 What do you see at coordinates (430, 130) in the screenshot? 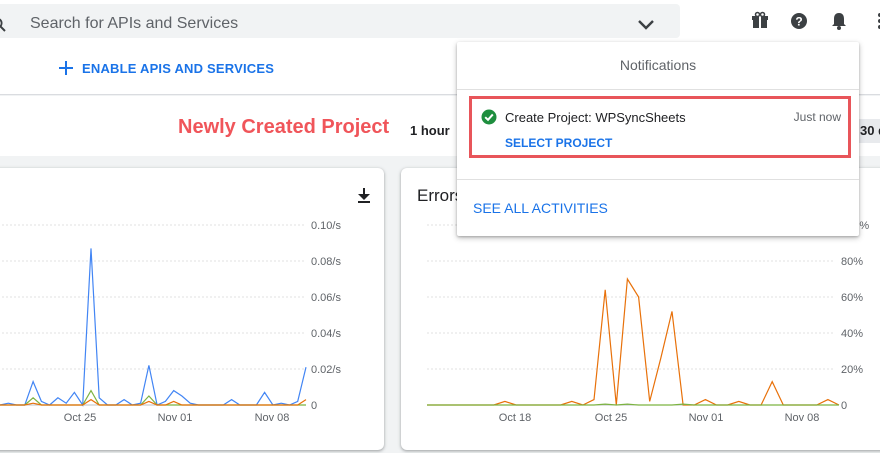
I see `time-range-1-hour: 1 hour` at bounding box center [430, 130].